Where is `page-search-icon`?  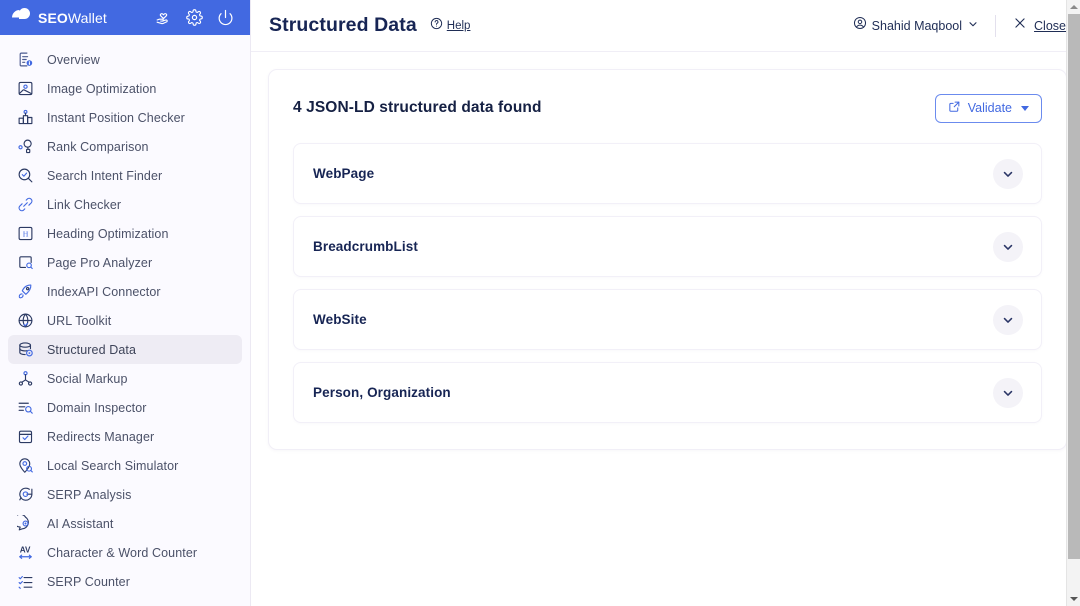 page-search-icon is located at coordinates (25, 263).